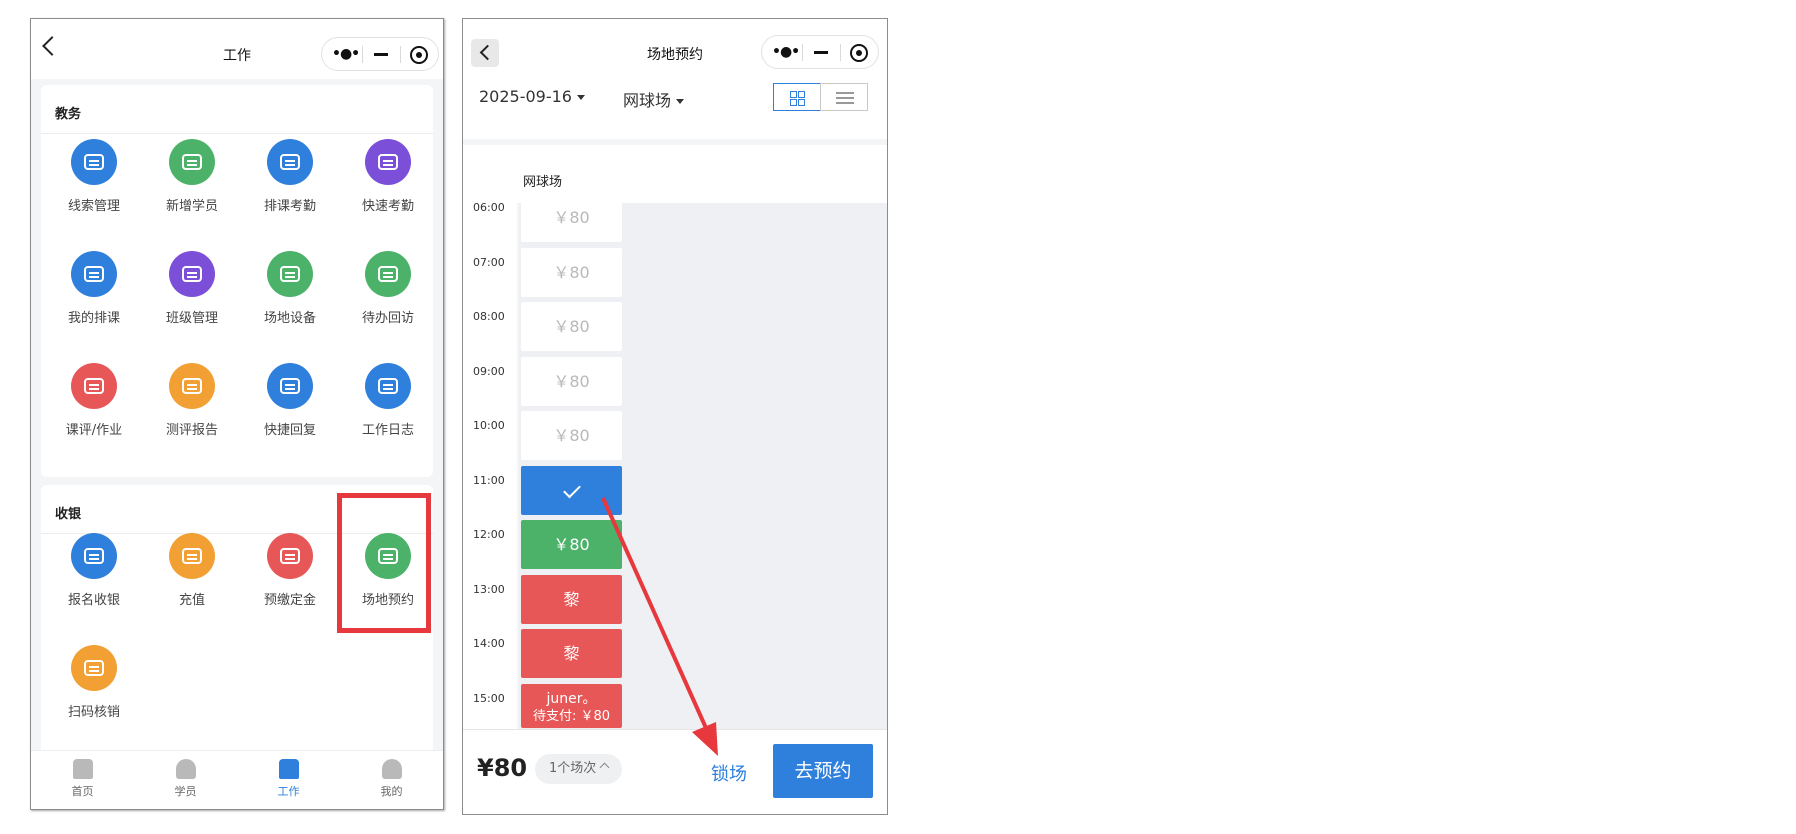 The image size is (1796, 834). I want to click on grid-item-label: 场地设备, so click(289, 318).